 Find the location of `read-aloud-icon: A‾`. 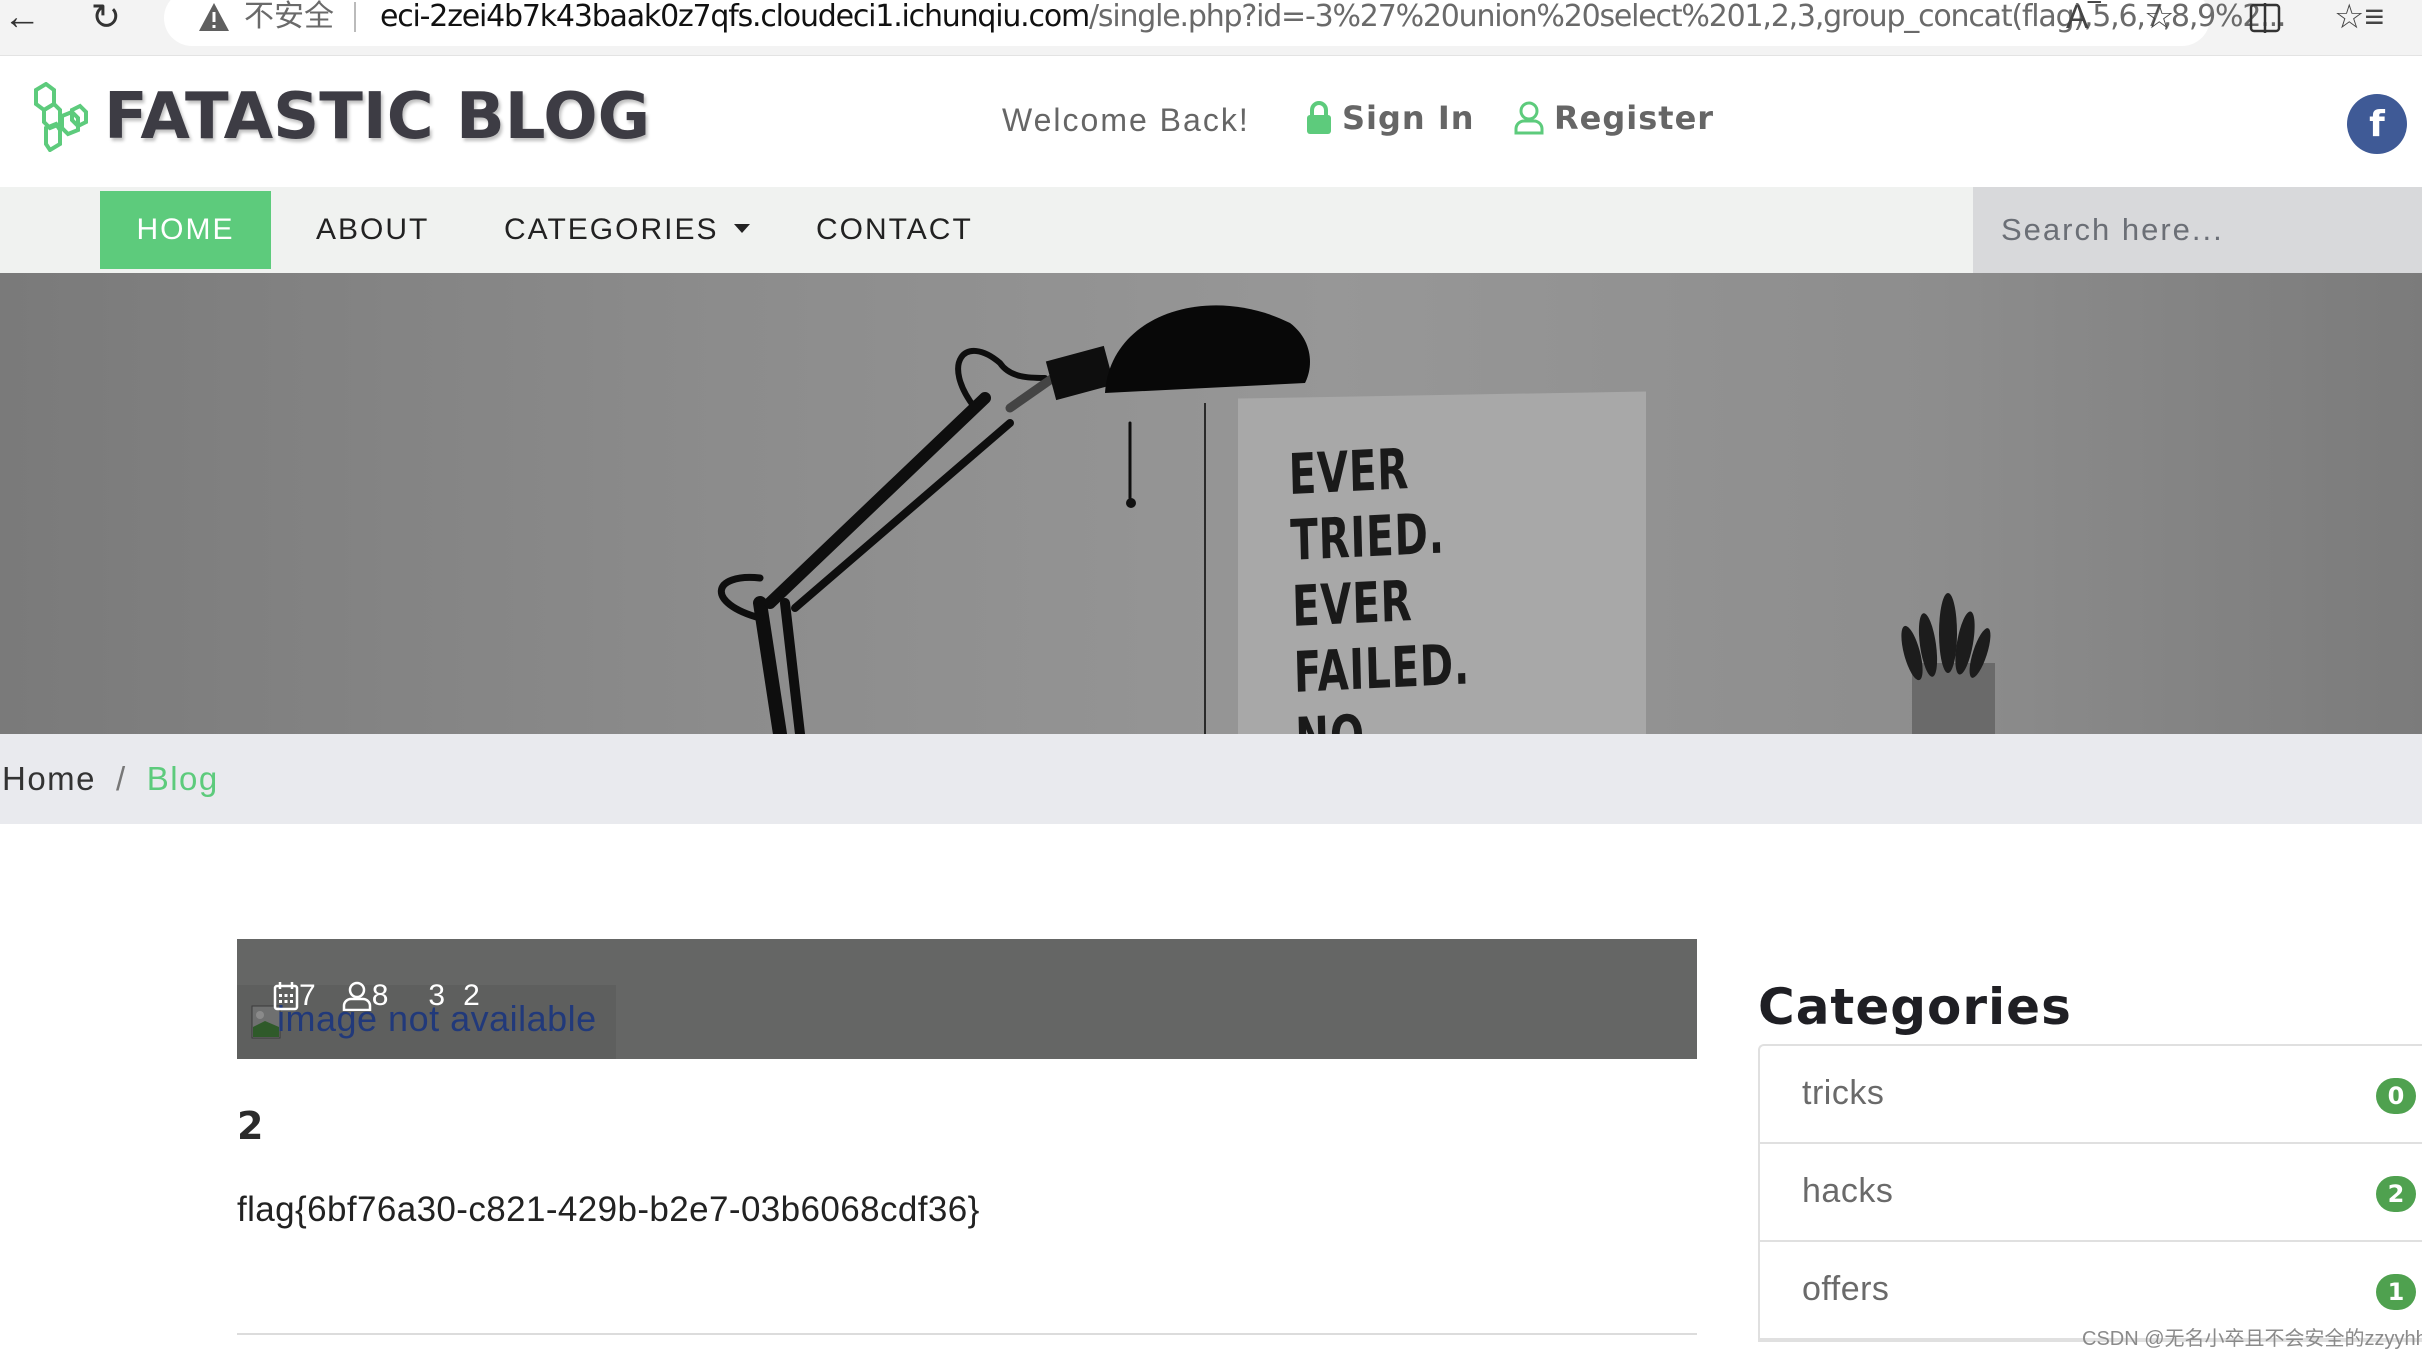

read-aloud-icon: A‾ is located at coordinates (2083, 17).